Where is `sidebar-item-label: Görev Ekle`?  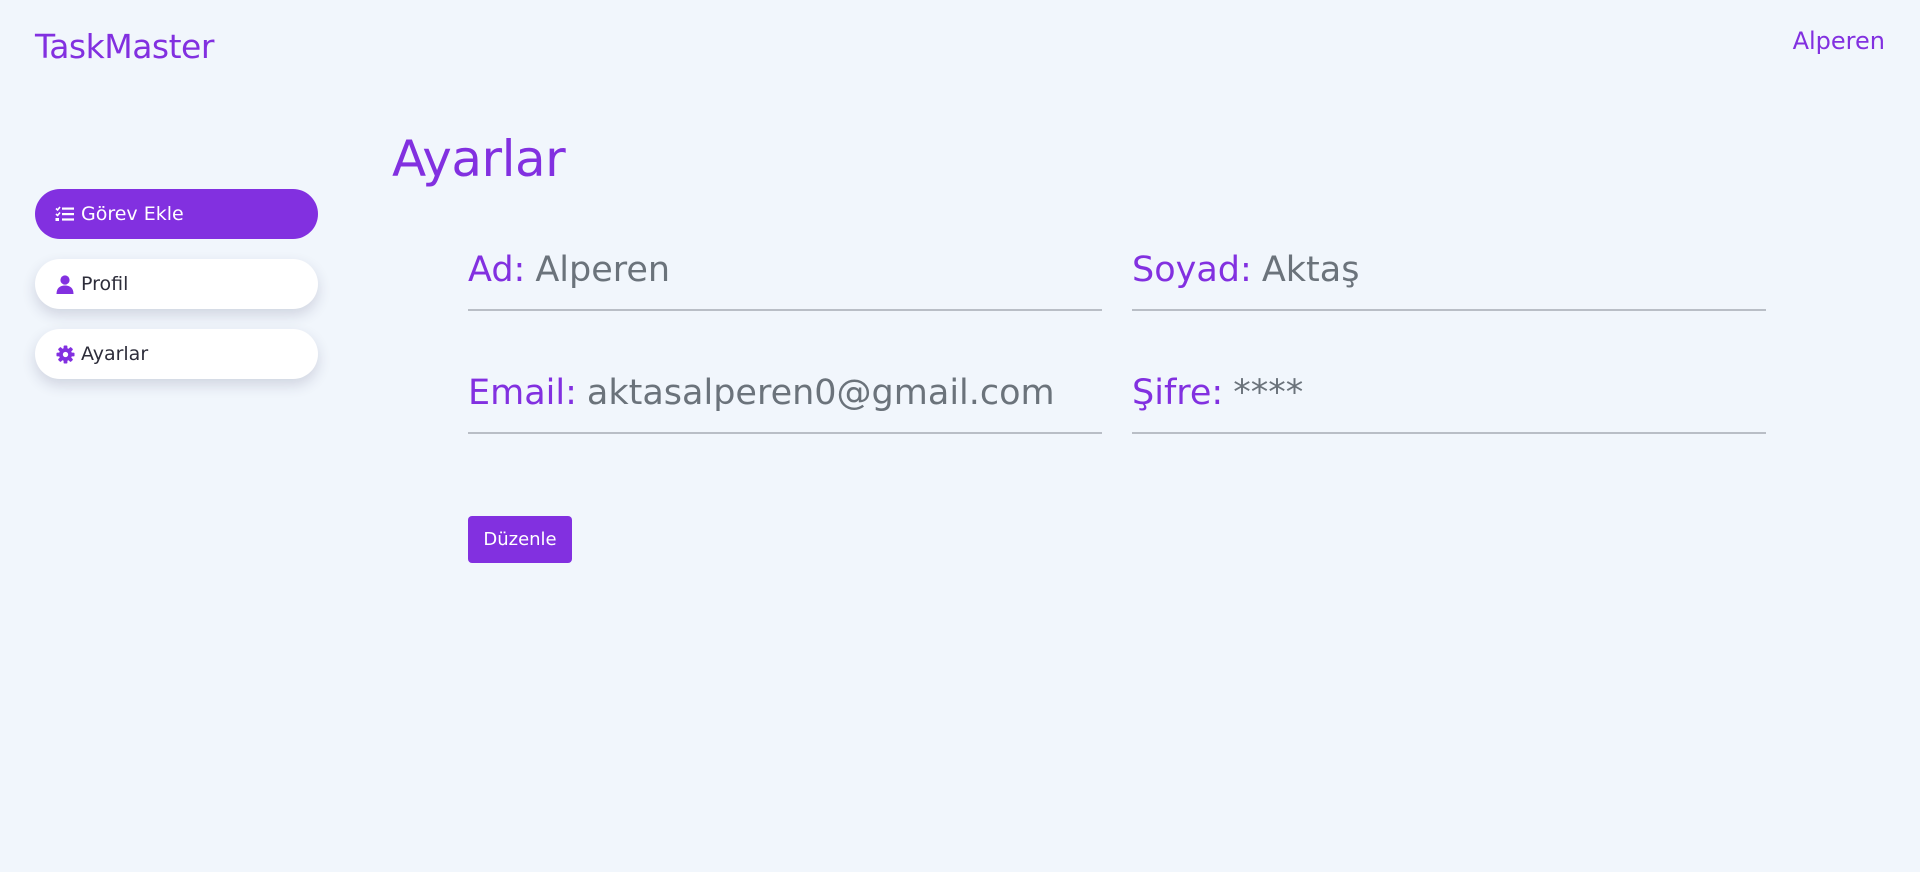 sidebar-item-label: Görev Ekle is located at coordinates (132, 214).